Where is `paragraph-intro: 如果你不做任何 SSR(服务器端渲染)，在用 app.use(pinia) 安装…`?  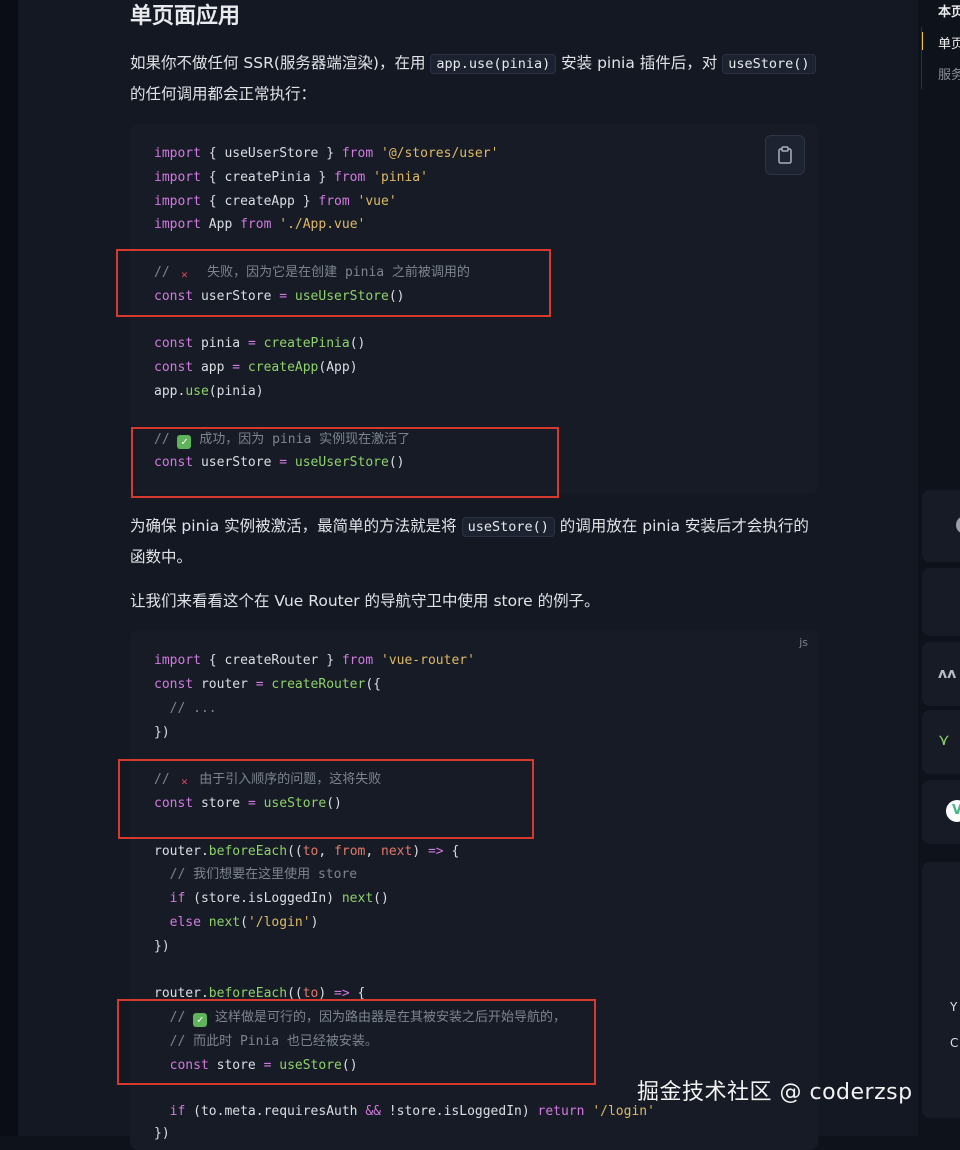 paragraph-intro: 如果你不做任何 SSR(服务器端渲染)，在用 app.use(pinia) 安装… is located at coordinates (475, 78).